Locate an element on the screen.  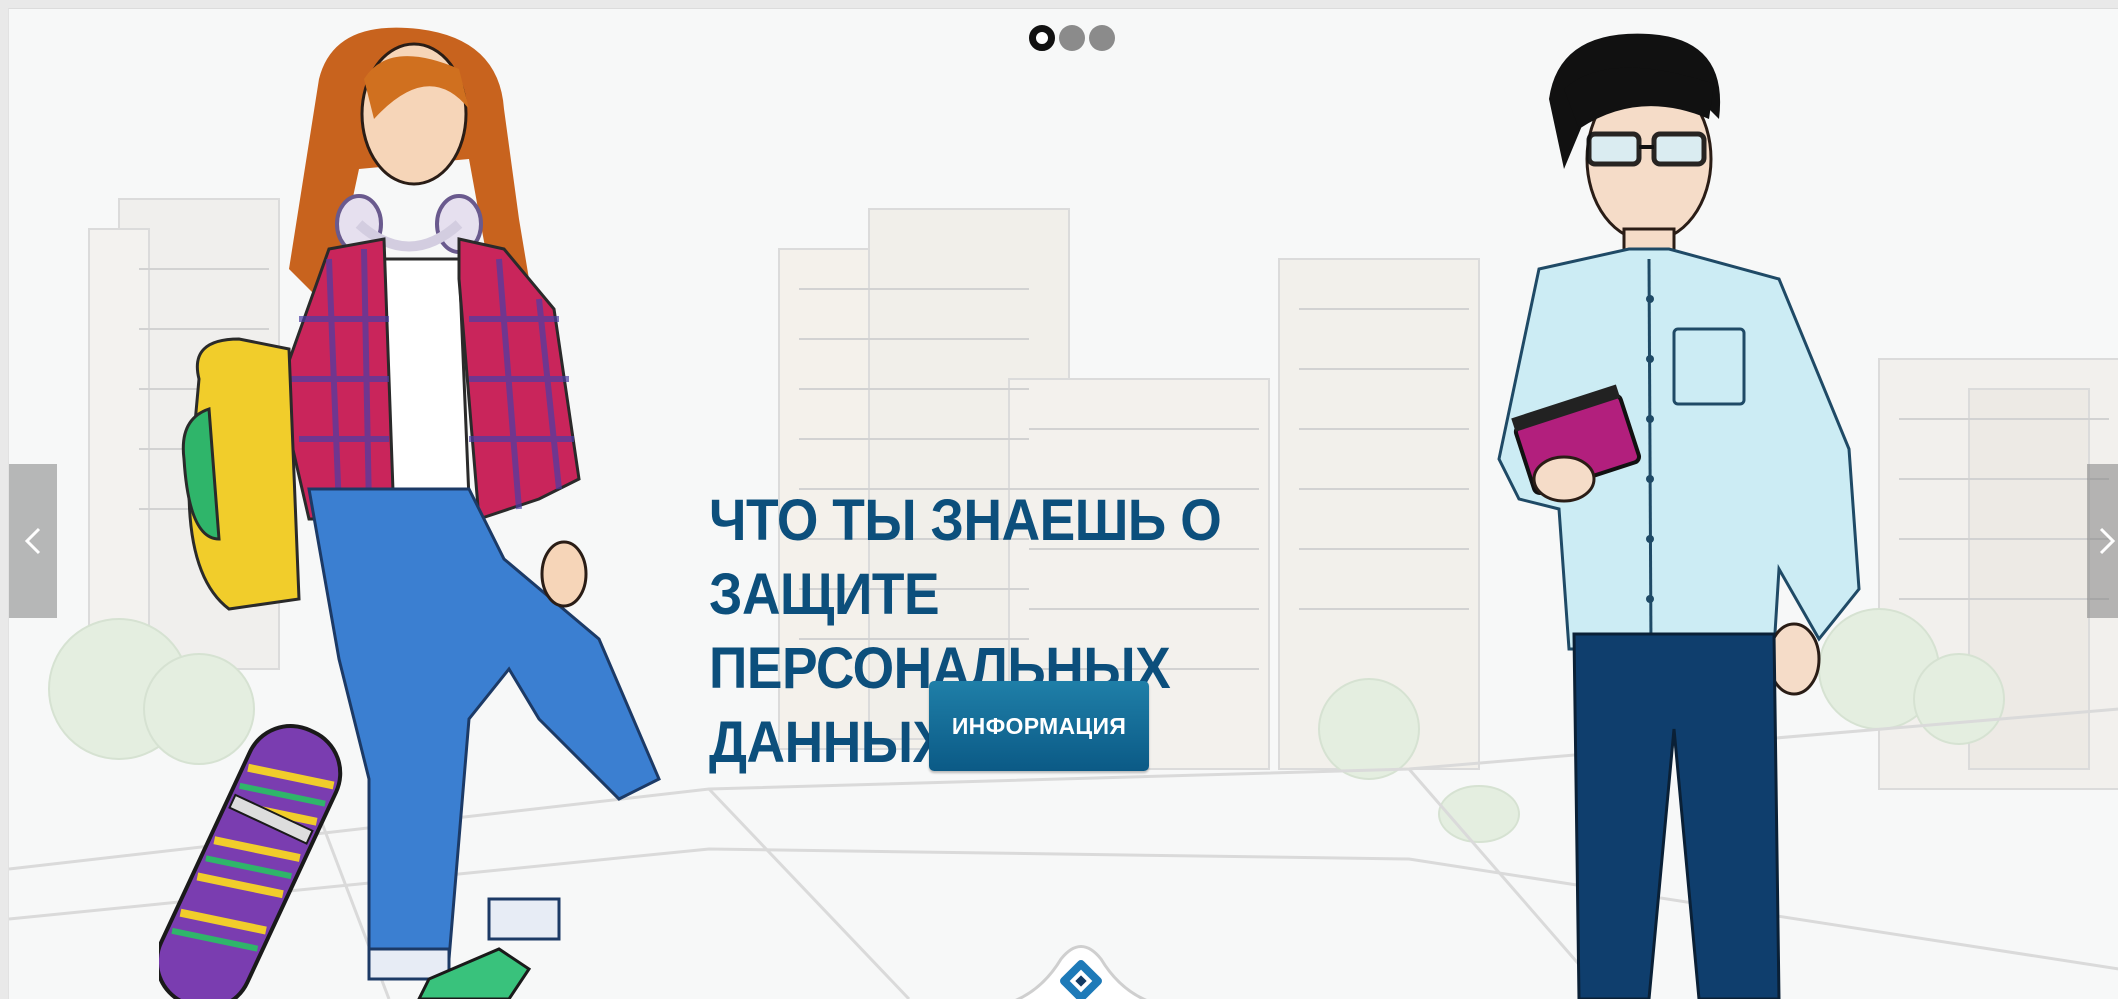
prev-slide-button is located at coordinates (33, 541).